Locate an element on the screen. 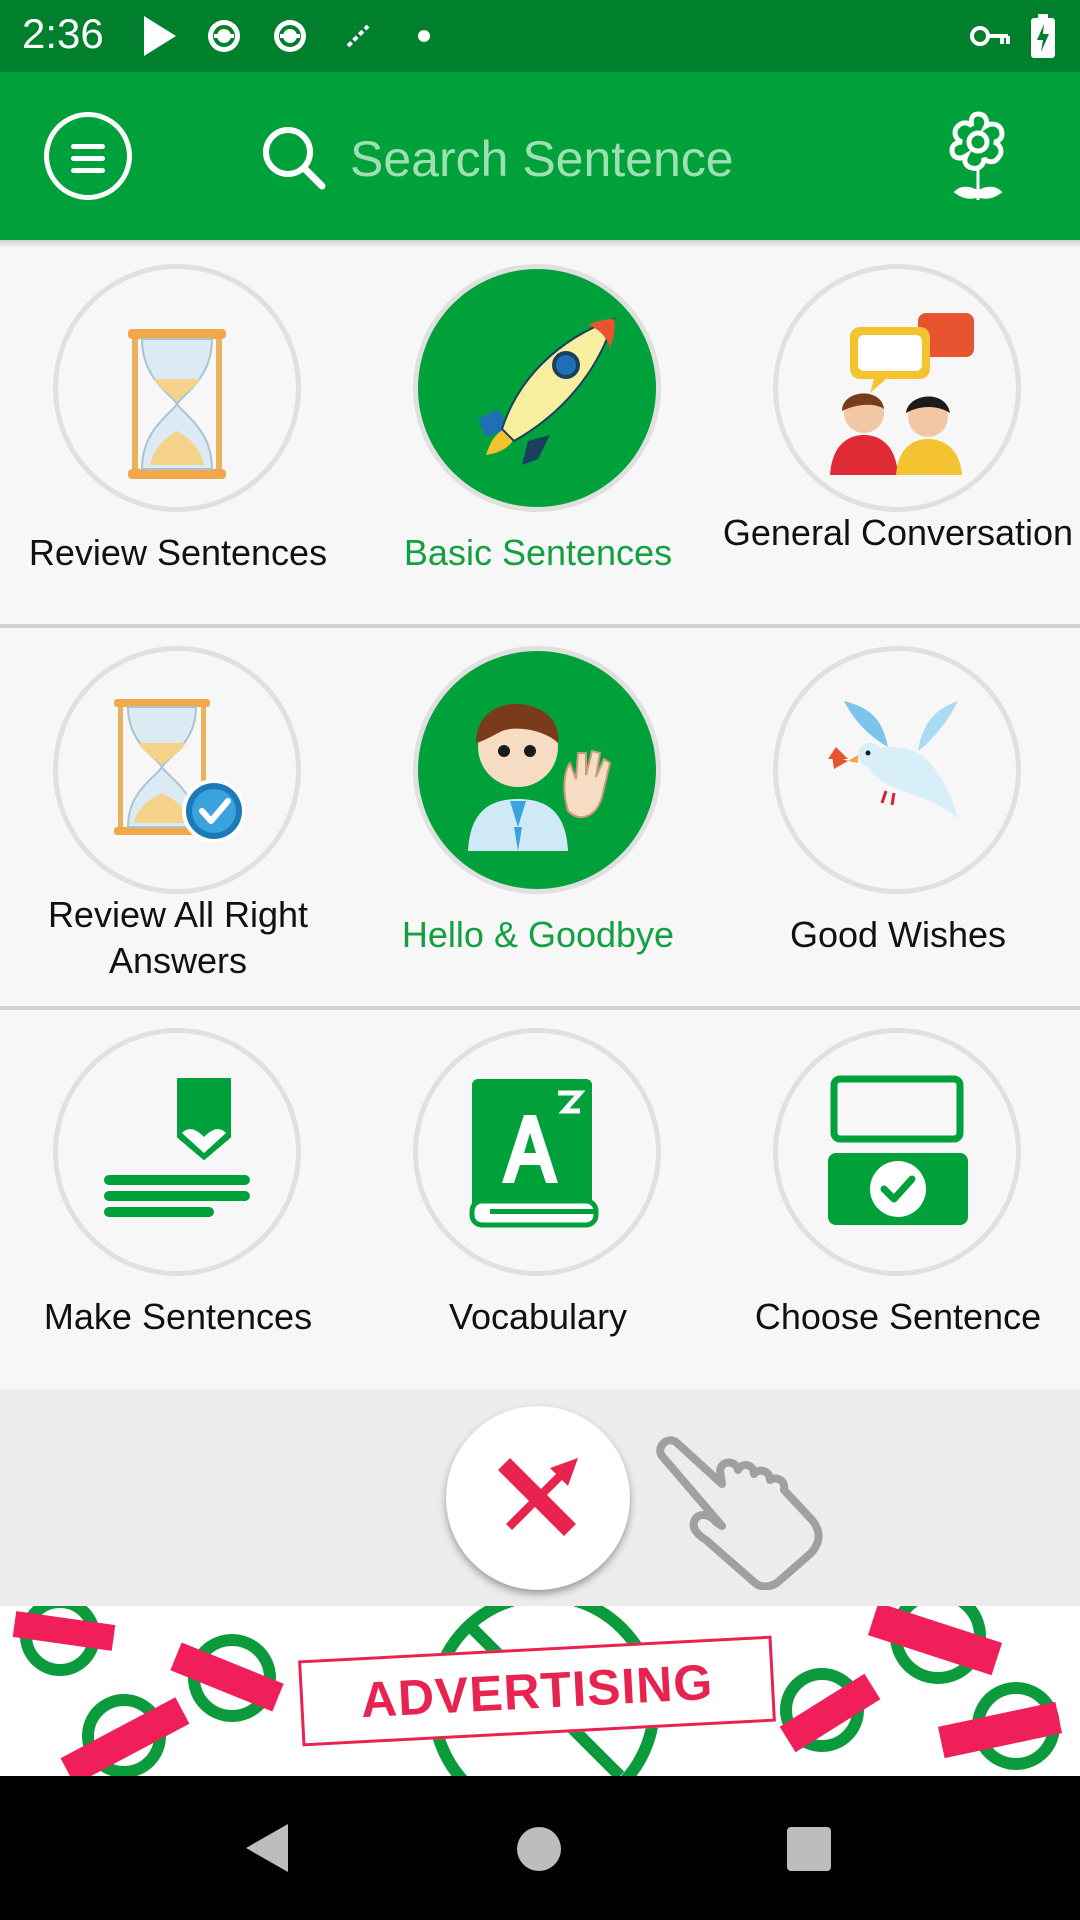 The height and width of the screenshot is (1920, 1080). no-ads-icon is located at coordinates (538, 1497).